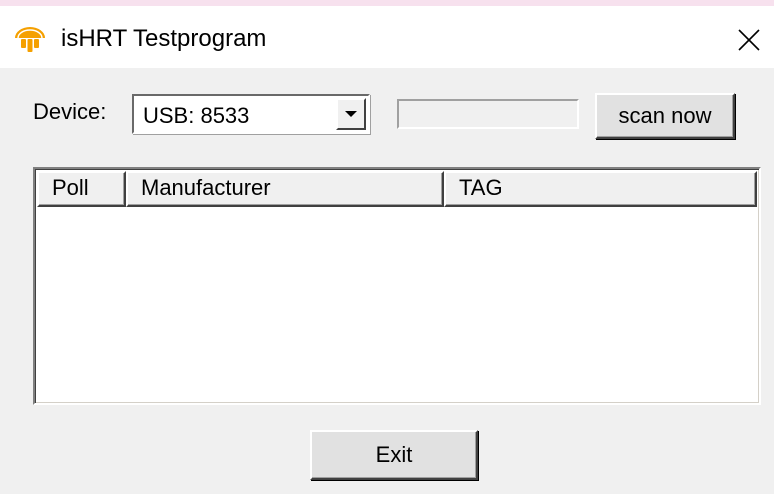 This screenshot has height=494, width=774. What do you see at coordinates (665, 116) in the screenshot?
I see `scan-now-button: scan now` at bounding box center [665, 116].